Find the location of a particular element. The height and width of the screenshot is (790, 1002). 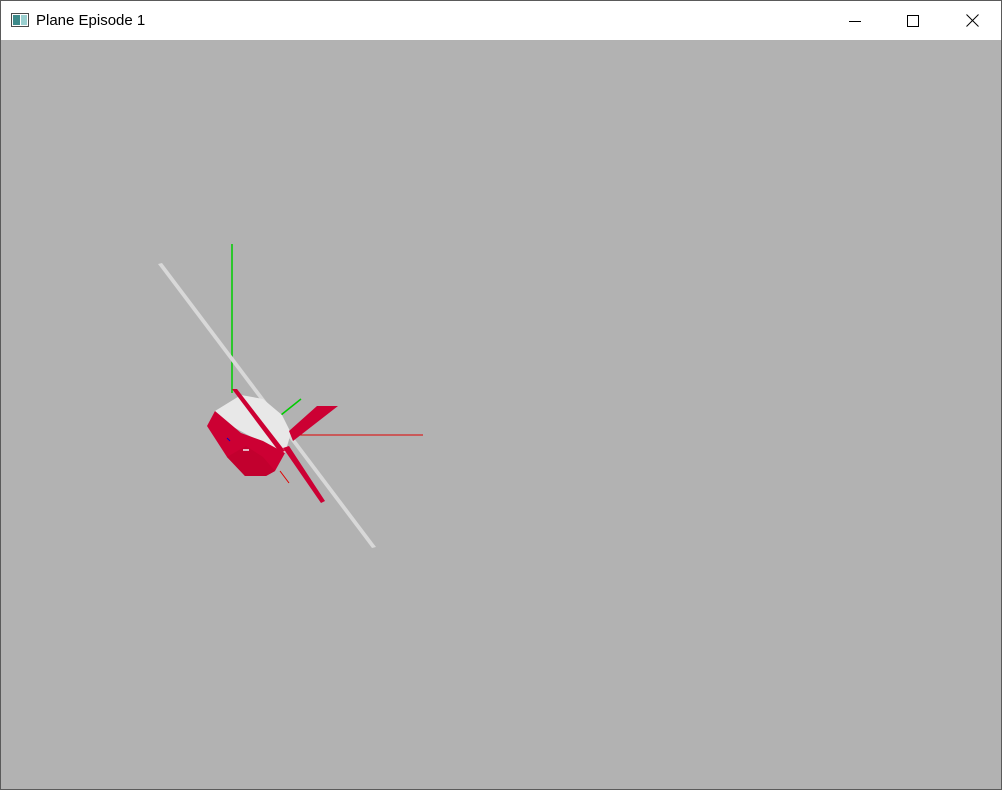

tail-plane is located at coordinates (313, 423).